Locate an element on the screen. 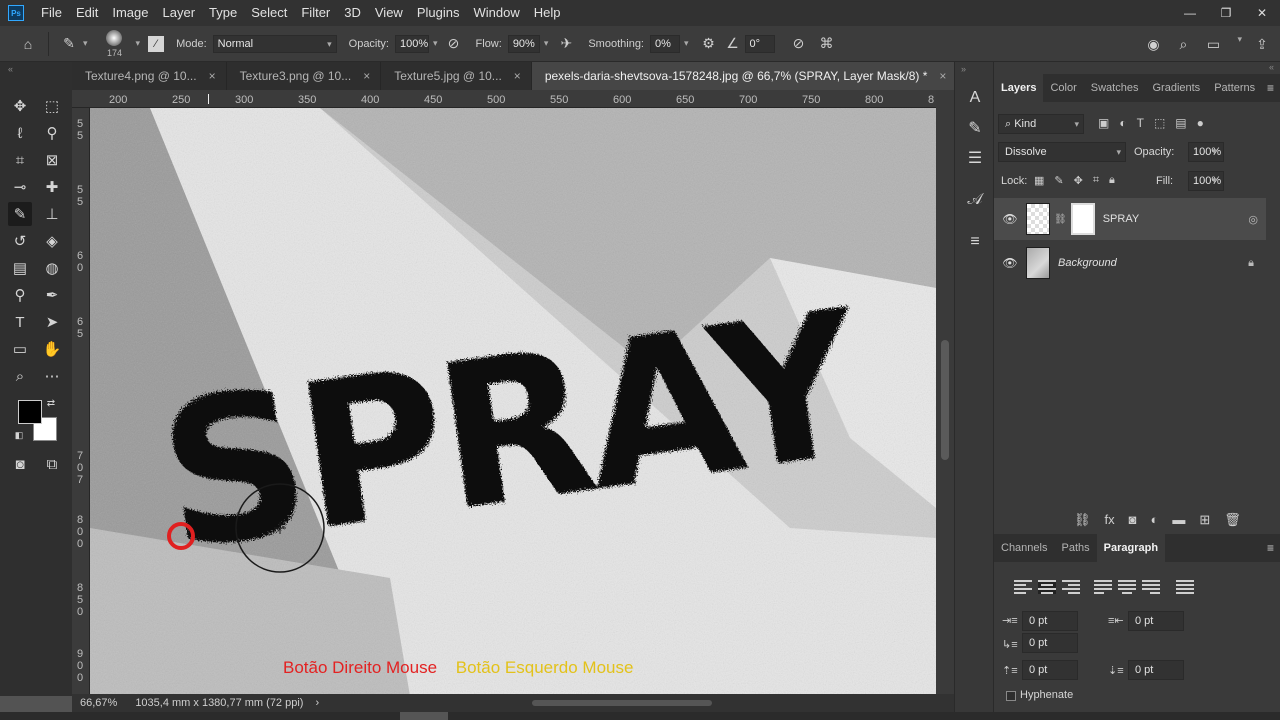 This screenshot has height=720, width=1280. swap-colors-icon: ⇄ is located at coordinates (51, 403).